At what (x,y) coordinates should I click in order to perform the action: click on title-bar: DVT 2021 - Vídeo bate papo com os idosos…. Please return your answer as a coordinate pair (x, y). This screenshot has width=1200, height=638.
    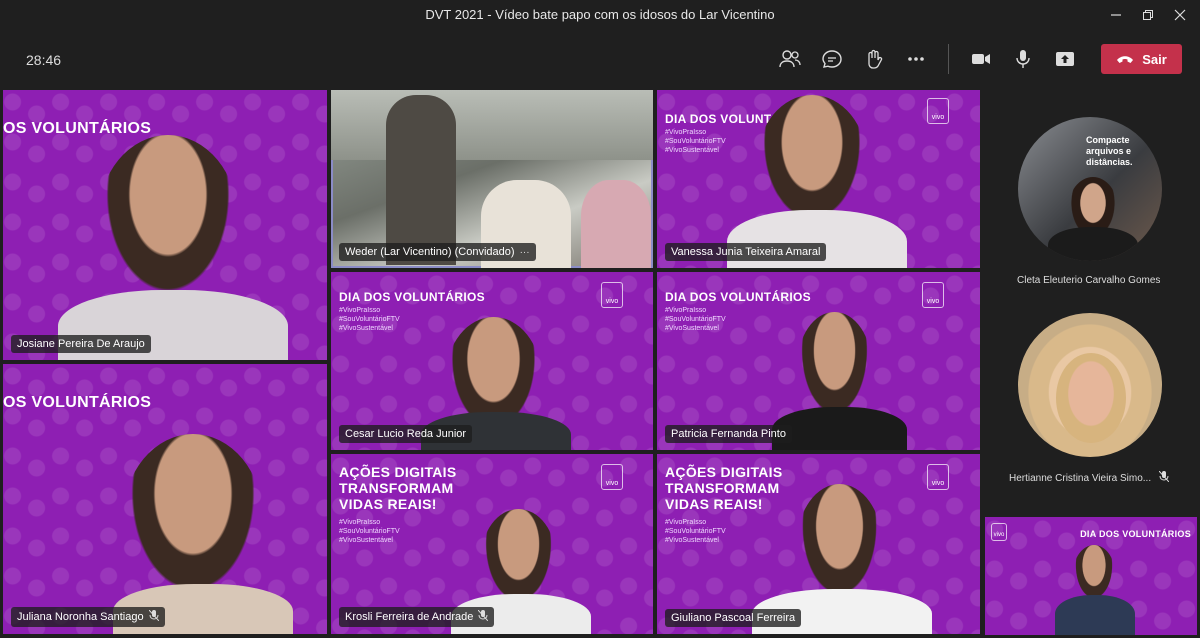
    Looking at the image, I should click on (600, 15).